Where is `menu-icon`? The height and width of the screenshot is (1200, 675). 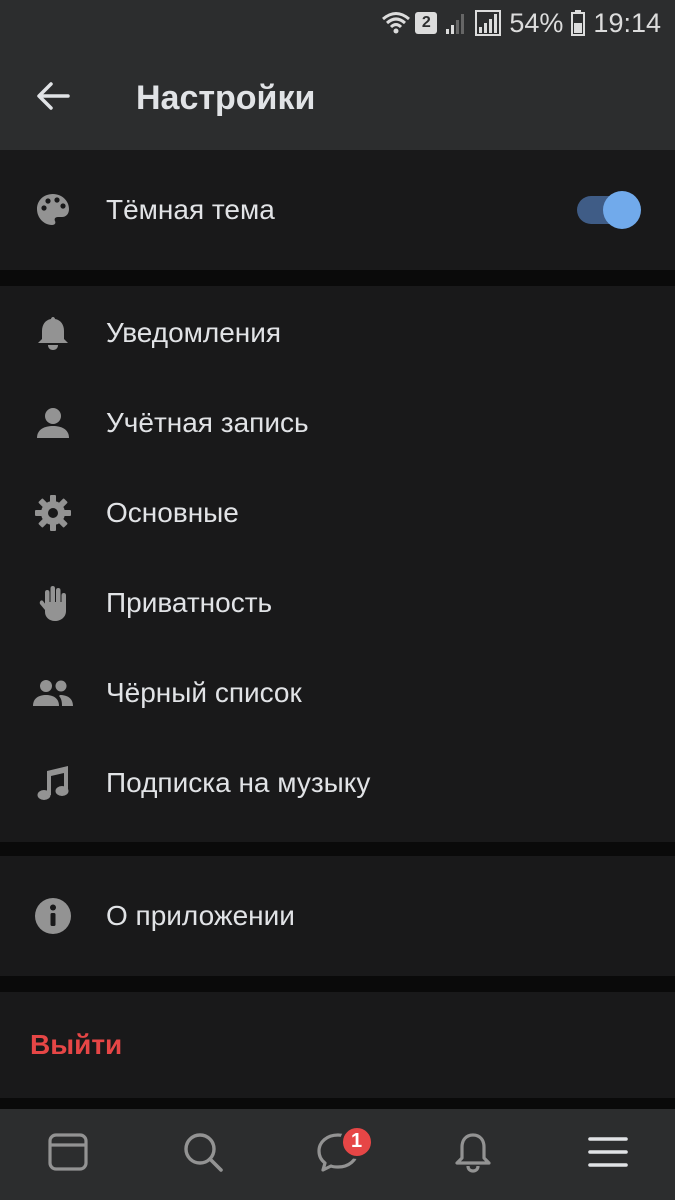 menu-icon is located at coordinates (607, 1154).